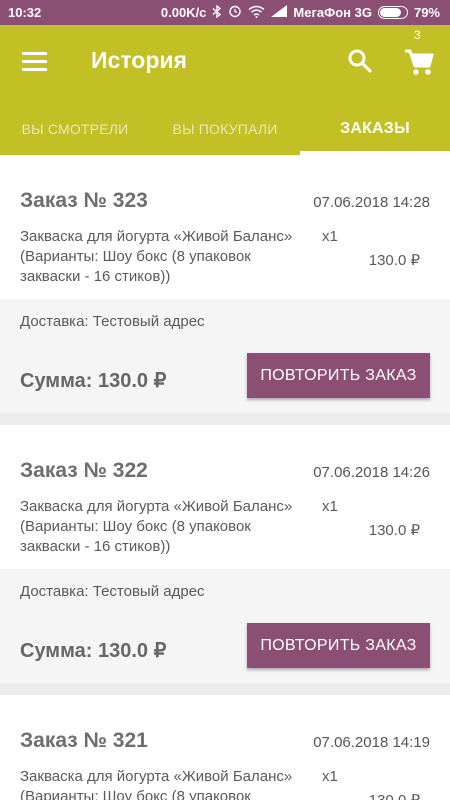 Image resolution: width=450 pixels, height=800 pixels. What do you see at coordinates (35, 61) in the screenshot?
I see `menu-icon` at bounding box center [35, 61].